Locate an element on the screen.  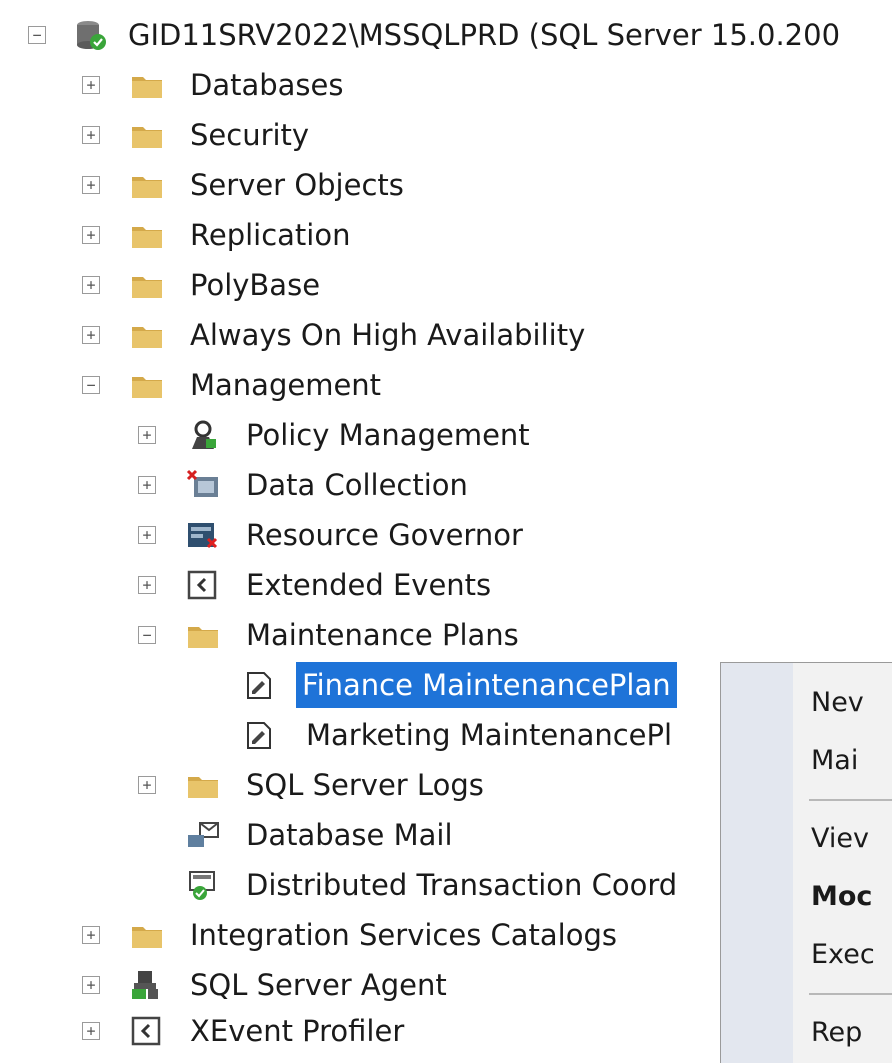
tree-label: Always On High Availability is located at coordinates (387, 335).